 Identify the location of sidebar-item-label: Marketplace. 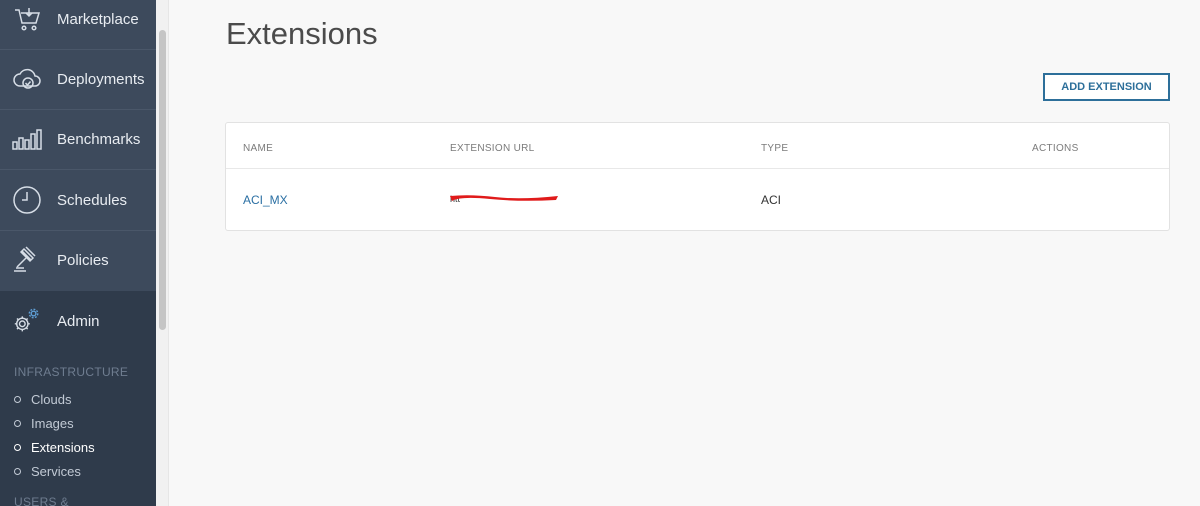
(98, 19).